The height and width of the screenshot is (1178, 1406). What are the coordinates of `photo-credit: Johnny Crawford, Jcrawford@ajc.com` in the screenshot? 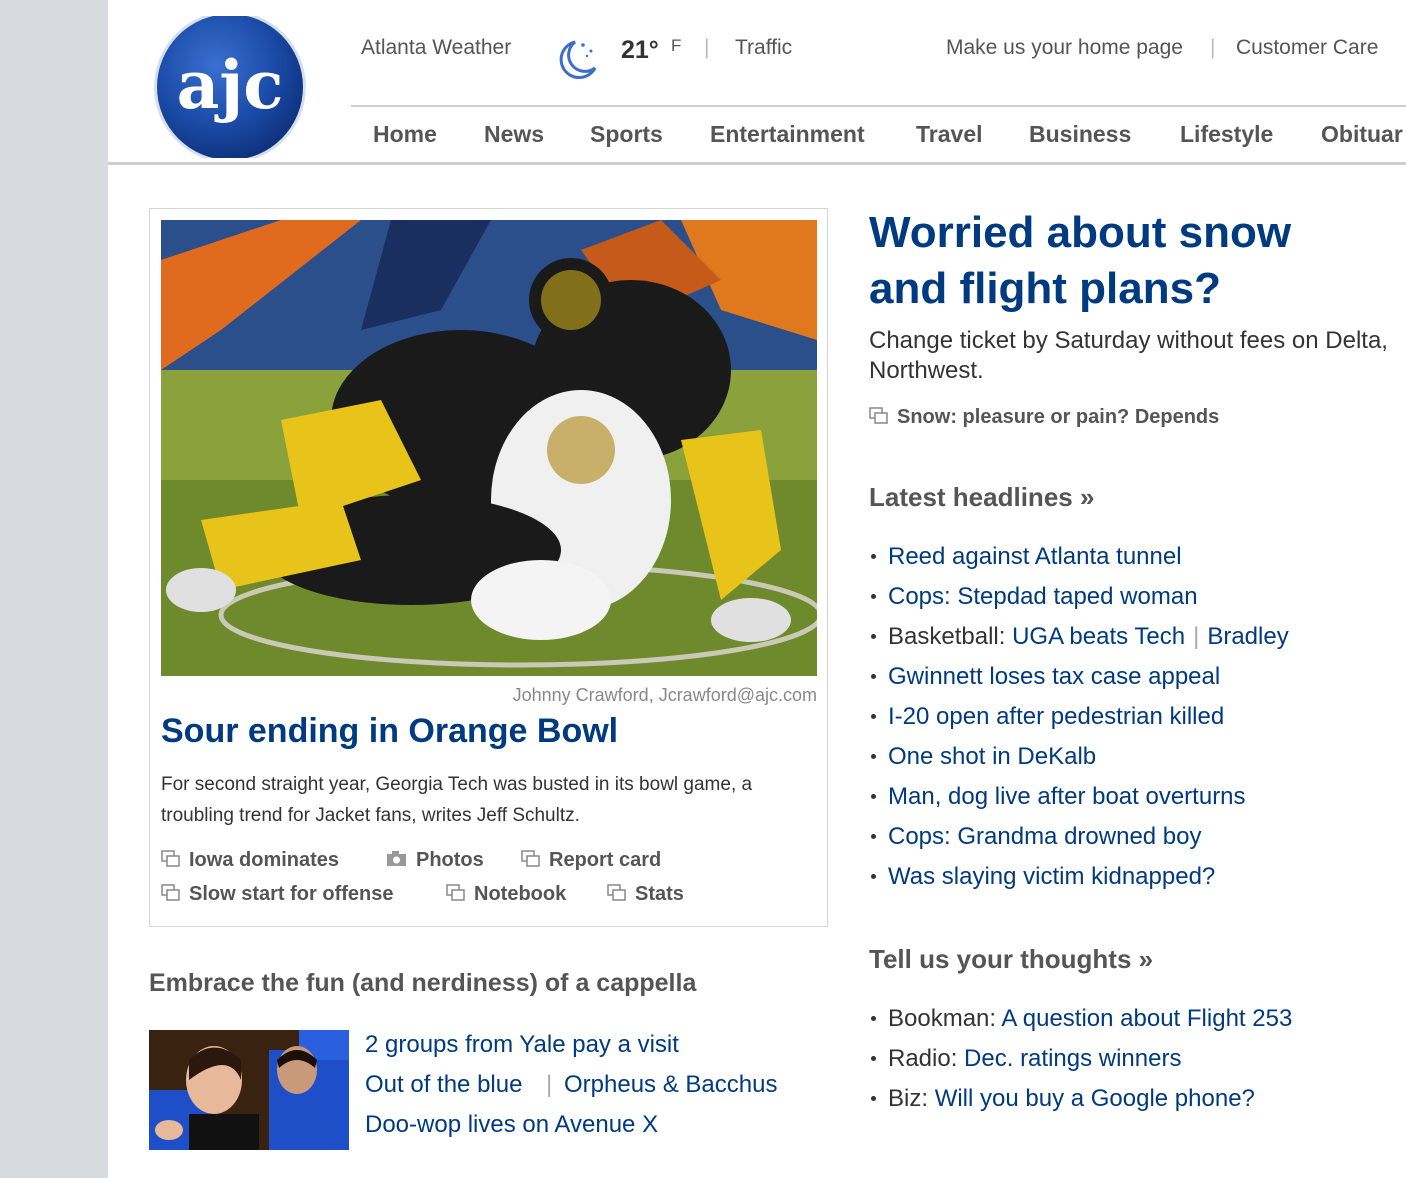 It's located at (664, 695).